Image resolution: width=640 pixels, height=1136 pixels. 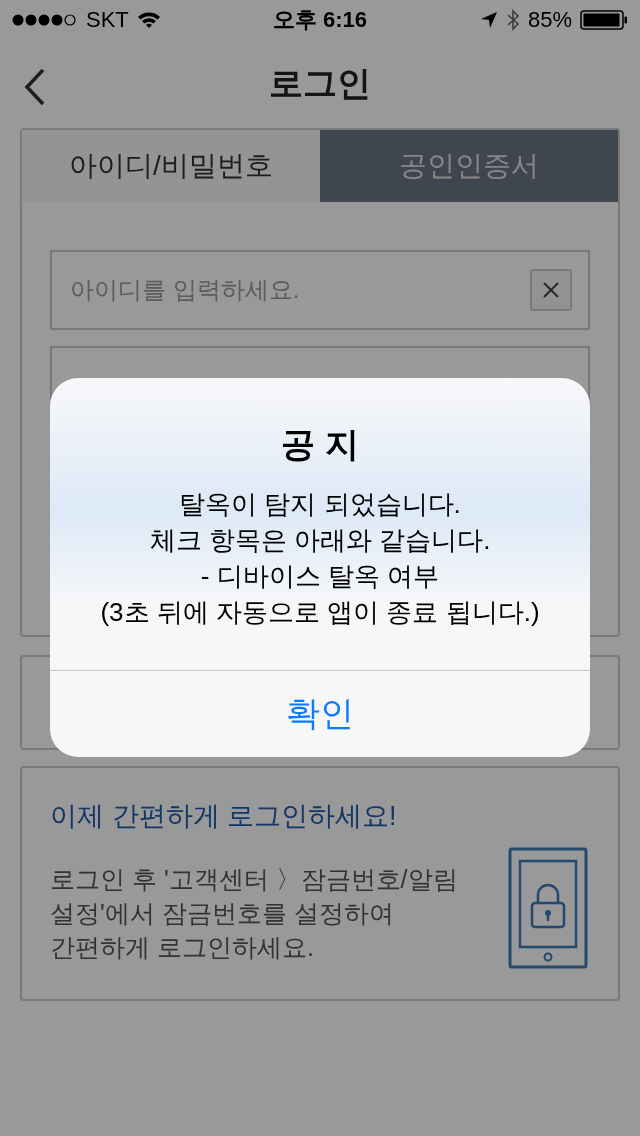 What do you see at coordinates (254, 913) in the screenshot?
I see `promo-text: 로그인 후 '고객센터 〉잠금번호/알림 설정'에서 잠금번호를 설정하여 간편하게 로그인하세요.` at bounding box center [254, 913].